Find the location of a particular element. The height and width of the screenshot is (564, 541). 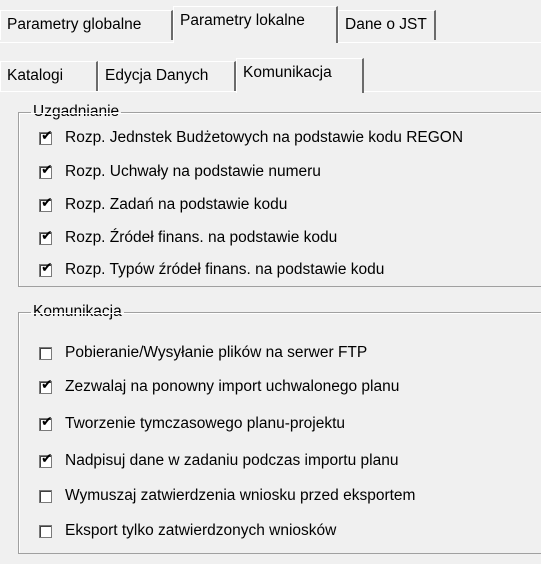

tab-komunikacja: Komunikacja is located at coordinates (300, 75).